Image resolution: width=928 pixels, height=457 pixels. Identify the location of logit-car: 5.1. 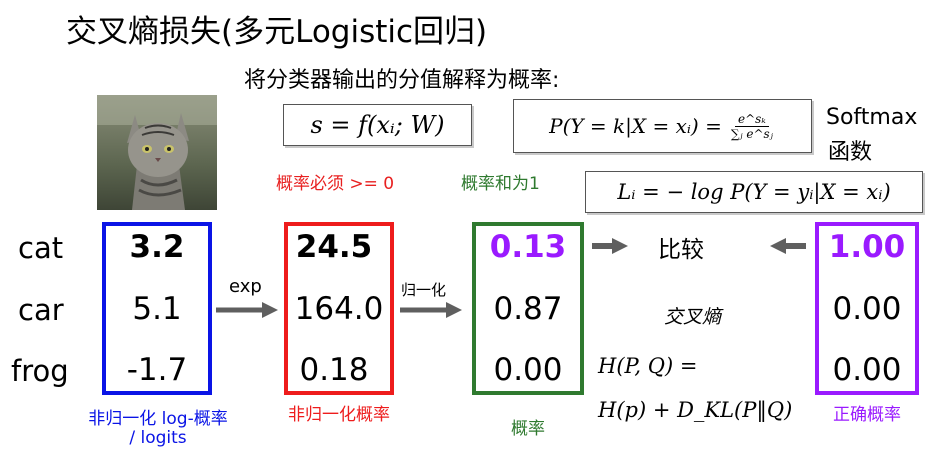
(157, 309).